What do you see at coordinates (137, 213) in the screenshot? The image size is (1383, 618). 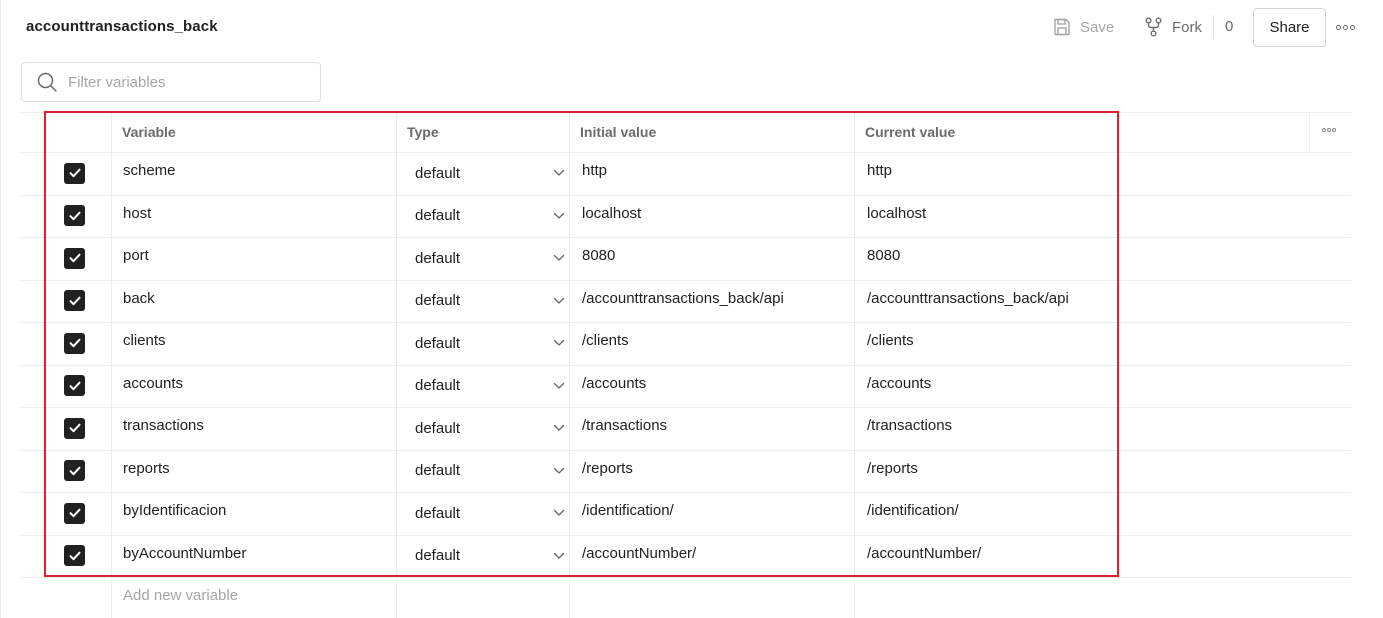 I see `variable-name-cell: host` at bounding box center [137, 213].